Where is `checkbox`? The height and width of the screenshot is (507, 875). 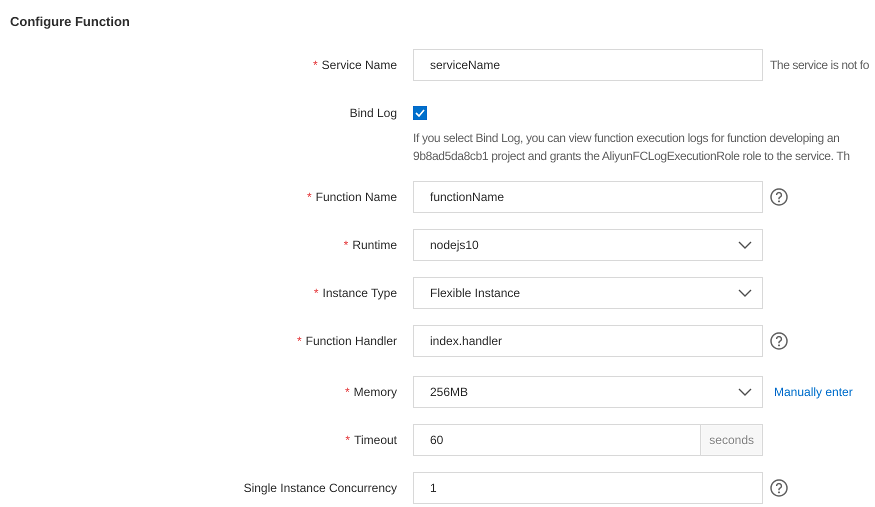 checkbox is located at coordinates (420, 113).